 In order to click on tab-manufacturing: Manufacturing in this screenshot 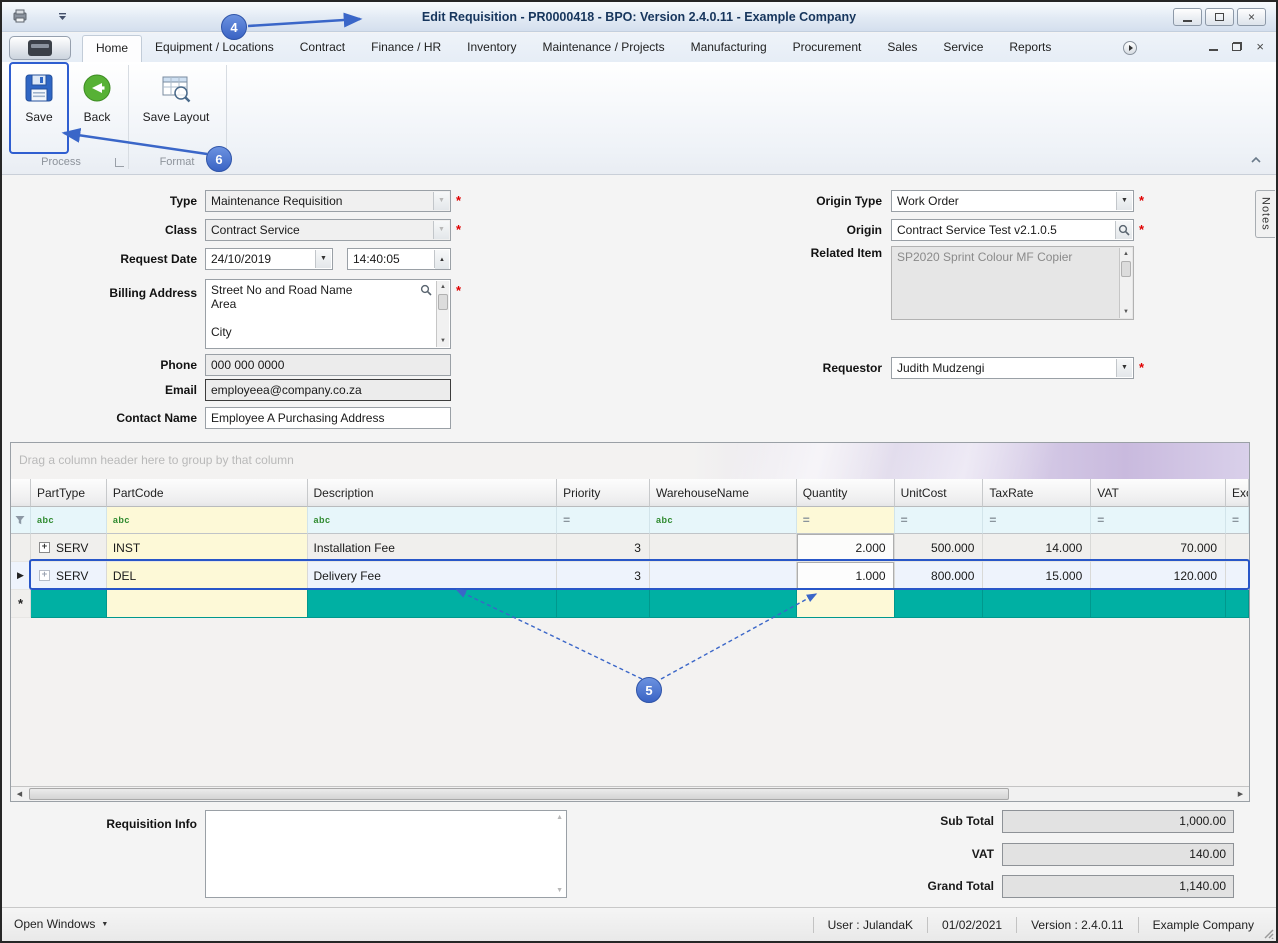, I will do `click(729, 48)`.